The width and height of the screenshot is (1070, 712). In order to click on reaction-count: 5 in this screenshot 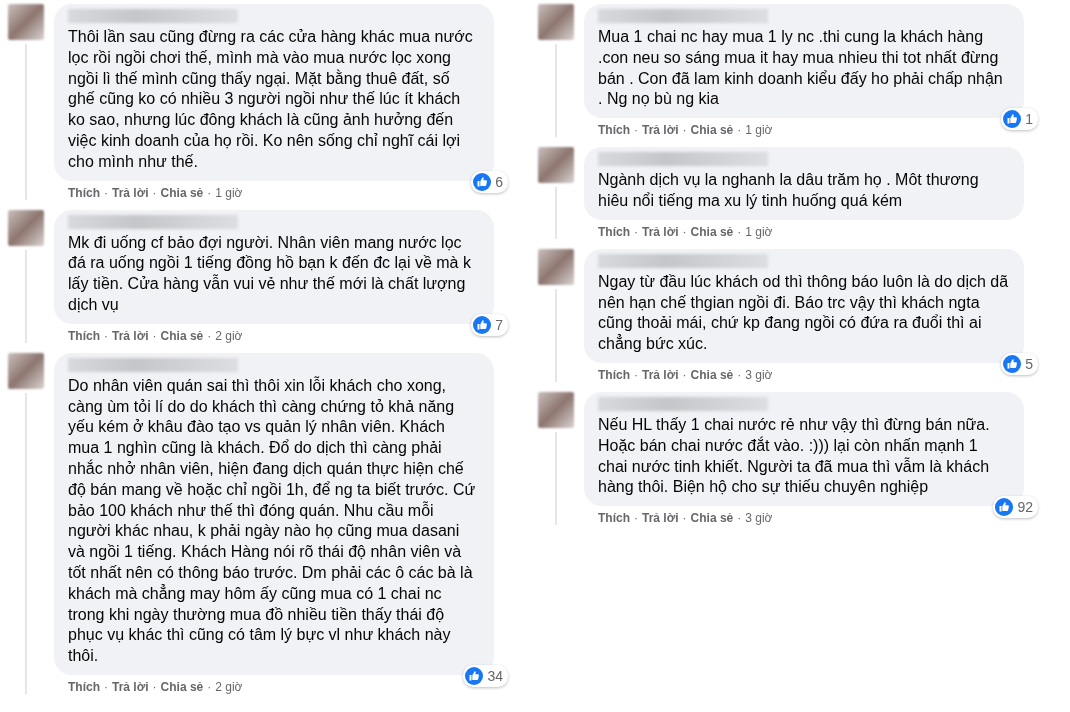, I will do `click(1019, 363)`.